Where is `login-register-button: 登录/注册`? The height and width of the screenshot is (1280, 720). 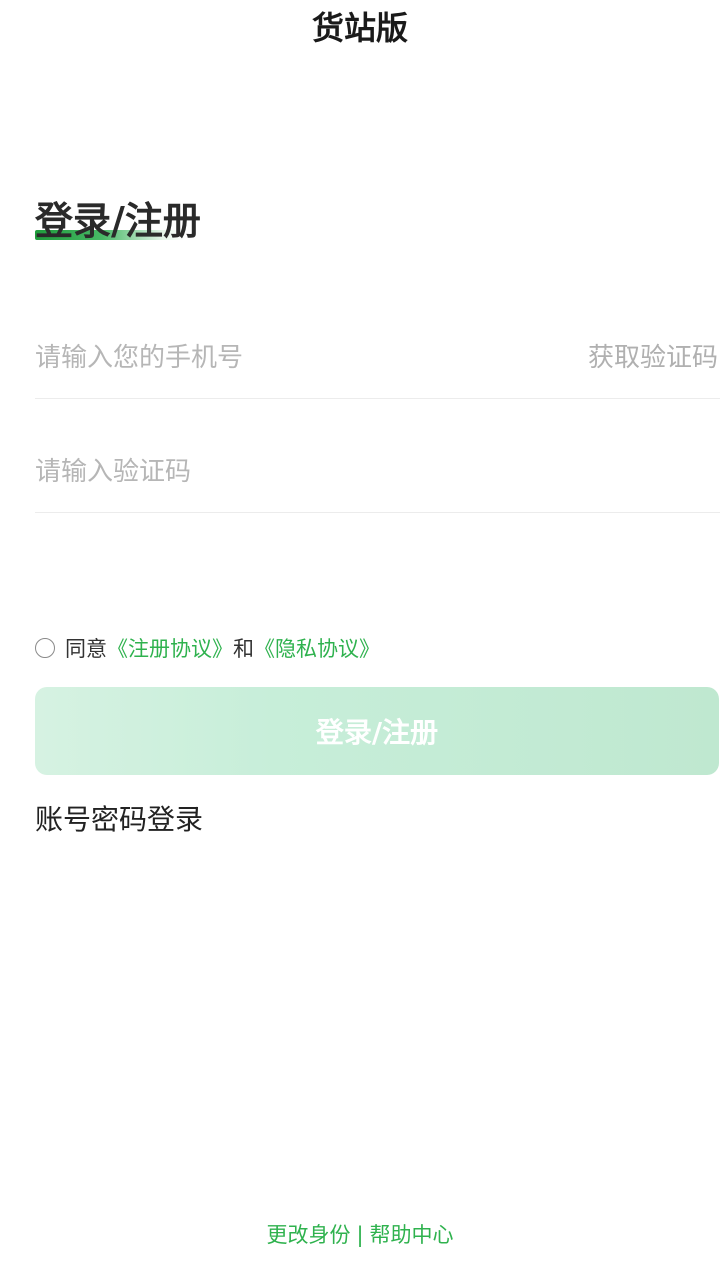 login-register-button: 登录/注册 is located at coordinates (377, 731).